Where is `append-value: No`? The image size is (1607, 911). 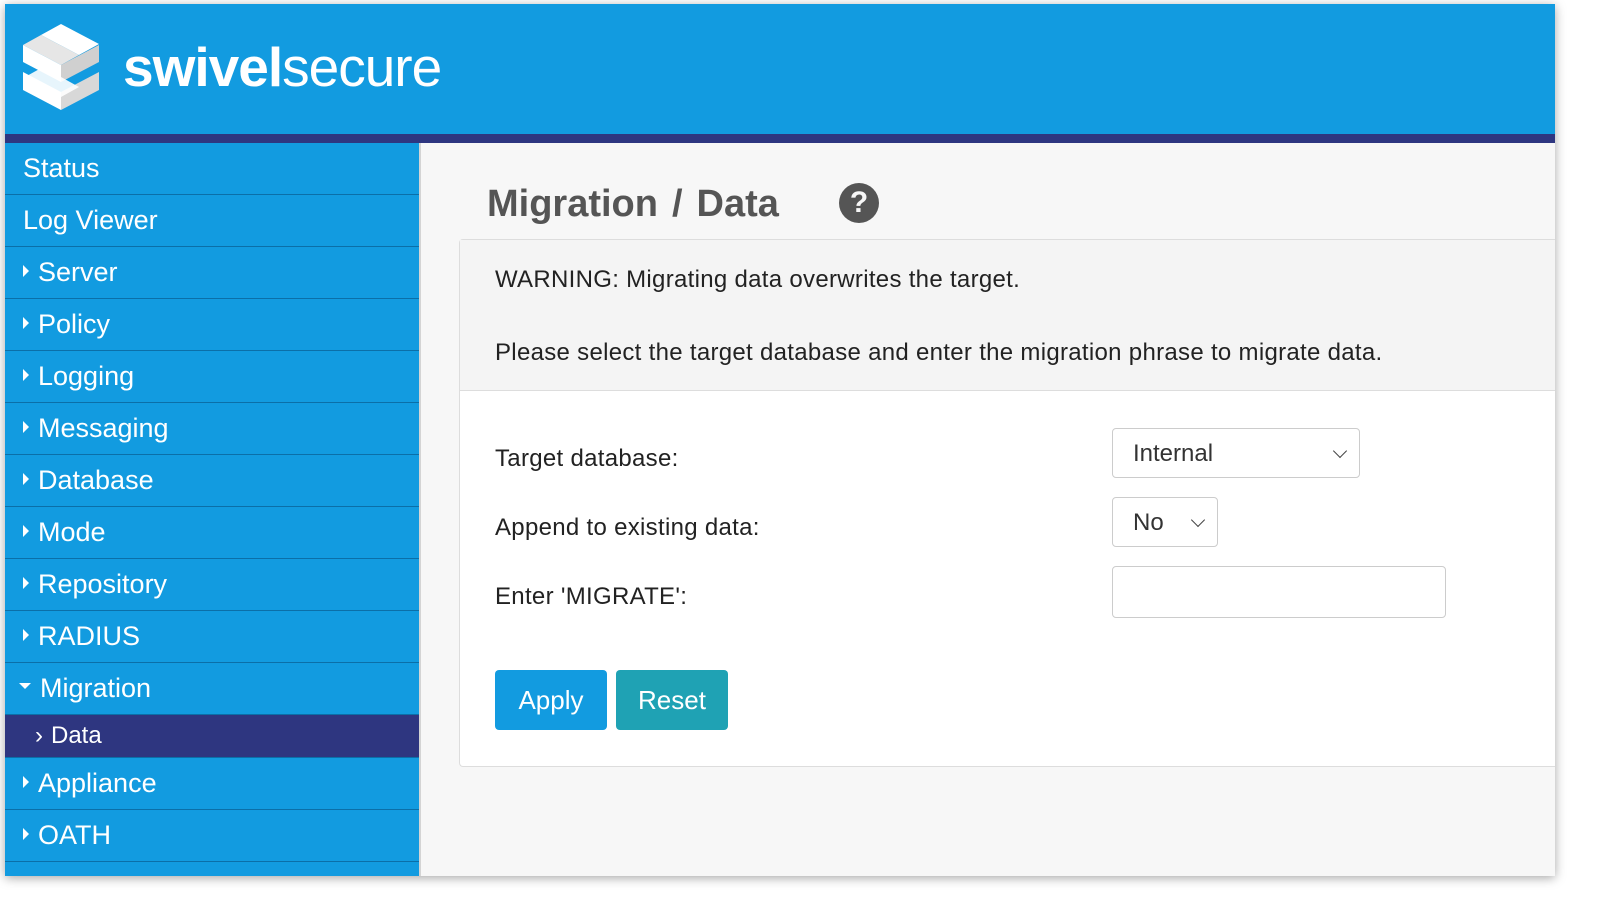 append-value: No is located at coordinates (1148, 522).